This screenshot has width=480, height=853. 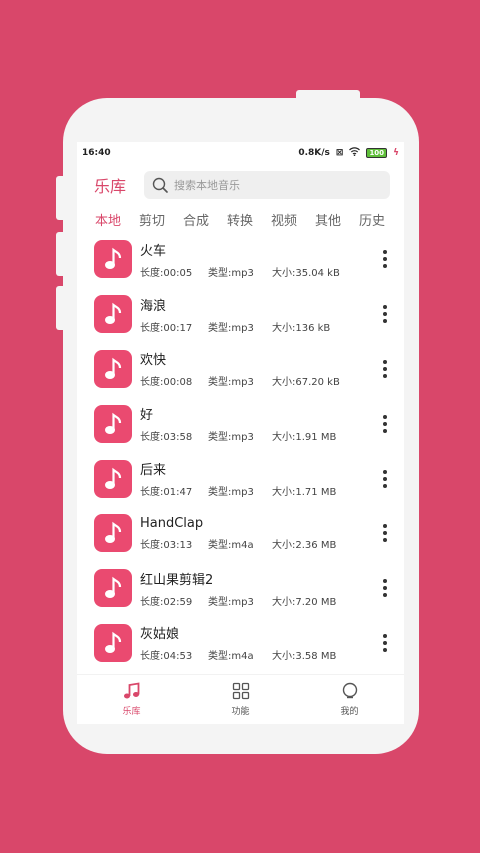 I want to click on grid-icon, so click(x=240, y=691).